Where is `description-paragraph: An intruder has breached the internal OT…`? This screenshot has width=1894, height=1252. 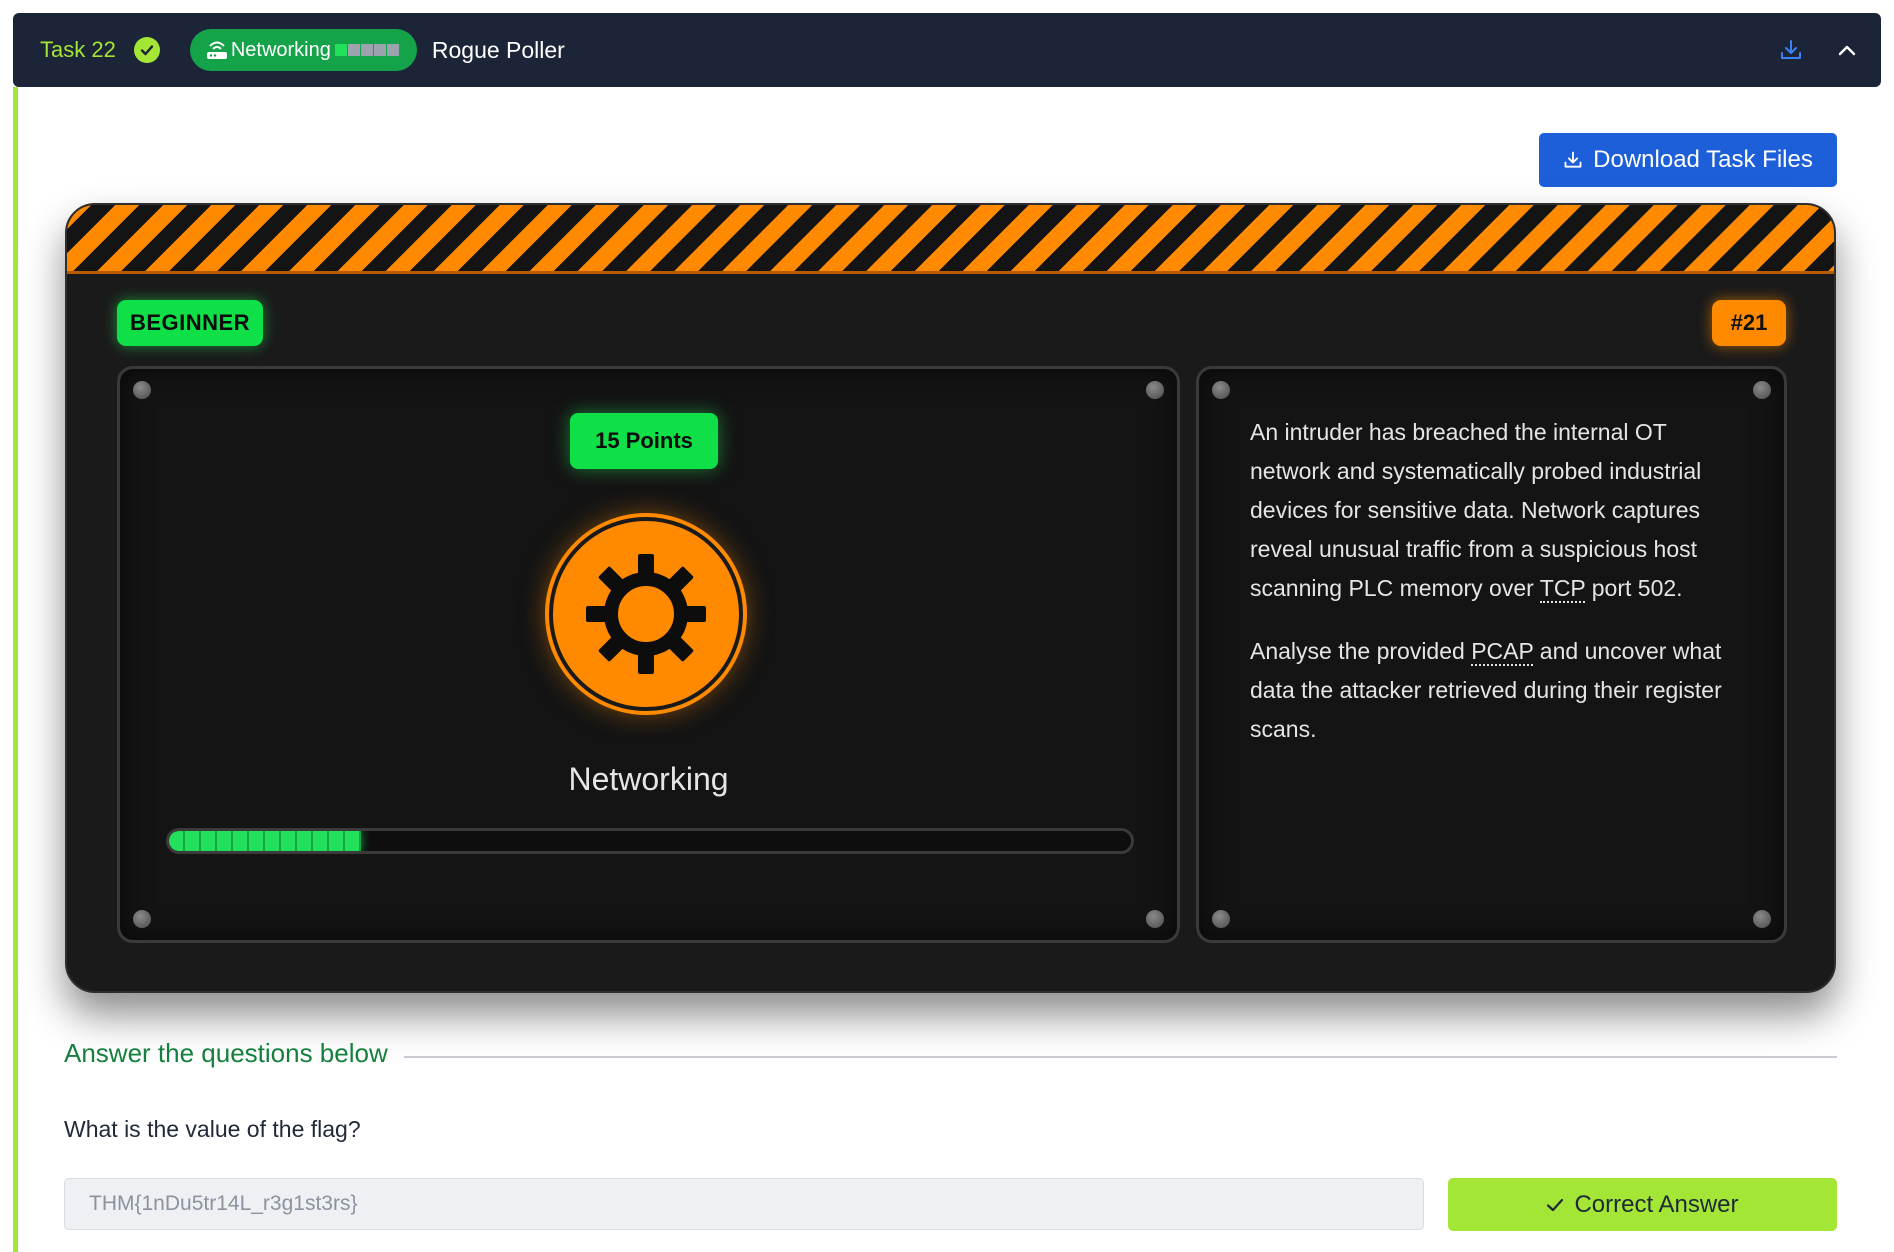
description-paragraph: An intruder has breached the internal OT… is located at coordinates (1476, 511).